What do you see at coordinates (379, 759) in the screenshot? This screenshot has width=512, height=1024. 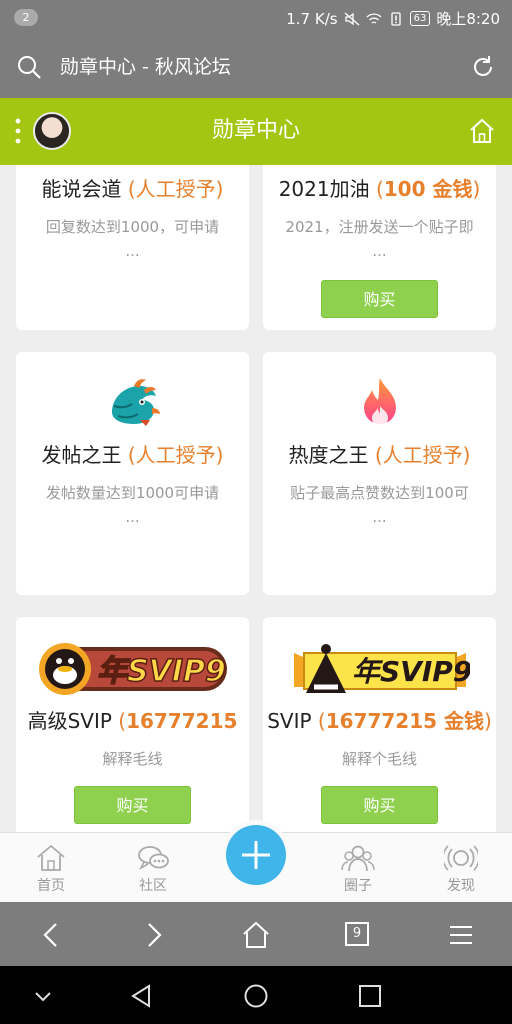 I see `medal-description: 解释个毛线` at bounding box center [379, 759].